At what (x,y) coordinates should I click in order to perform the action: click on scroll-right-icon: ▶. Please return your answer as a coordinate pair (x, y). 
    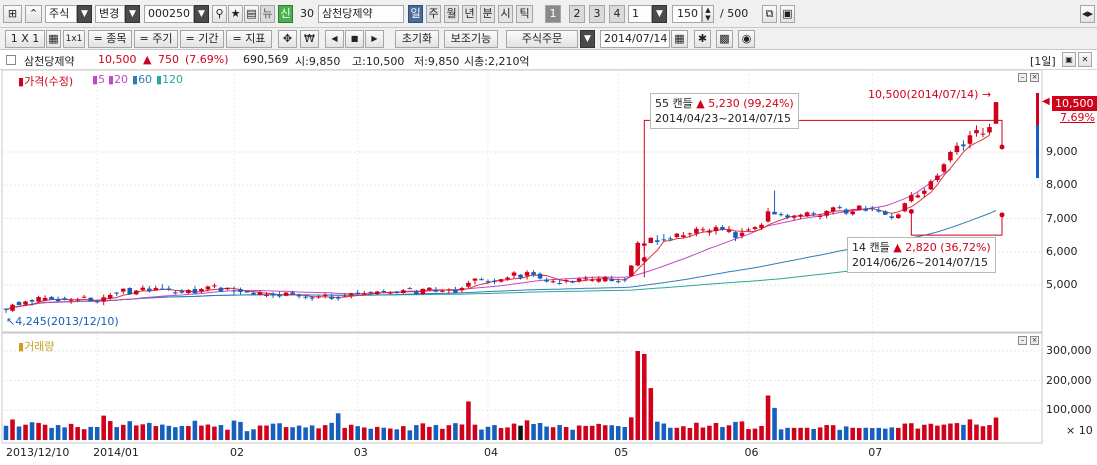
    Looking at the image, I should click on (374, 39).